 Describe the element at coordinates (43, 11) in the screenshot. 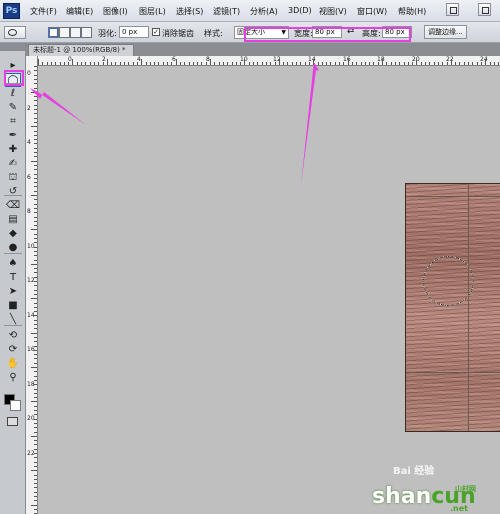

I see `menu-file: 文件(F)` at that location.